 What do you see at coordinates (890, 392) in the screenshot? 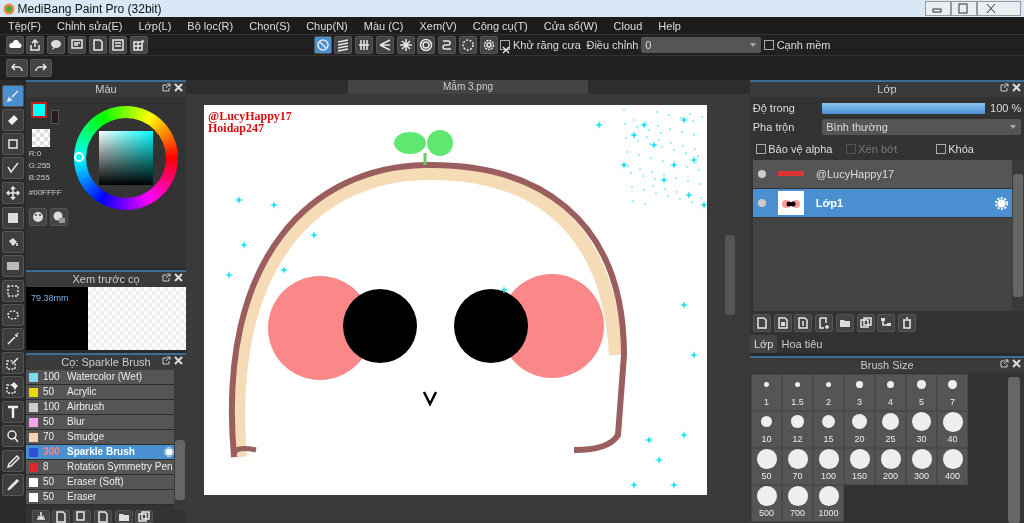
I see `brush-size-option: 4` at bounding box center [890, 392].